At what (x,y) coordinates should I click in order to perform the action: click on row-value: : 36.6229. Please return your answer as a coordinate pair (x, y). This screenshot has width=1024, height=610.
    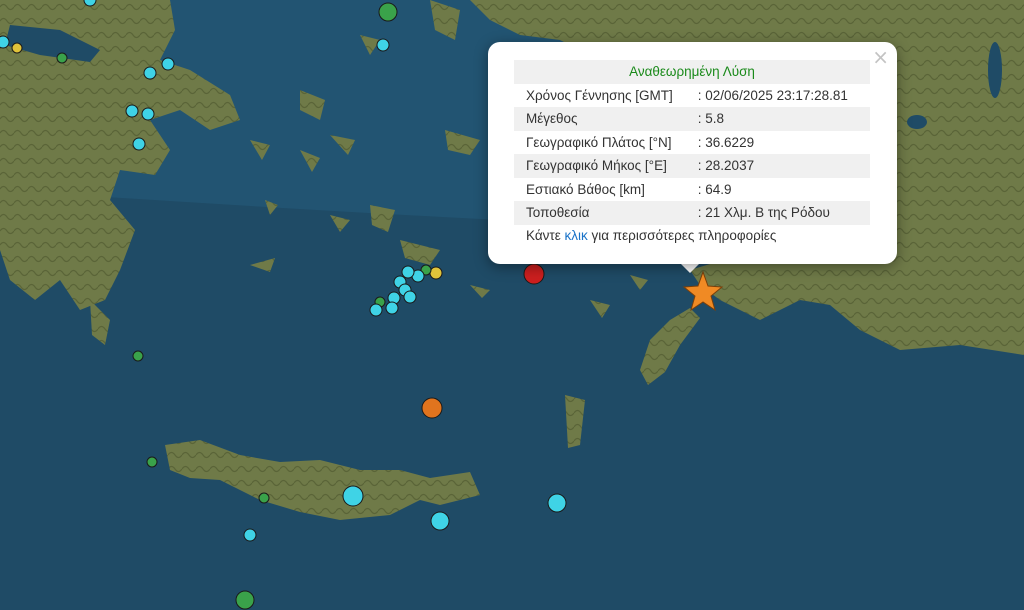
    Looking at the image, I should click on (726, 142).